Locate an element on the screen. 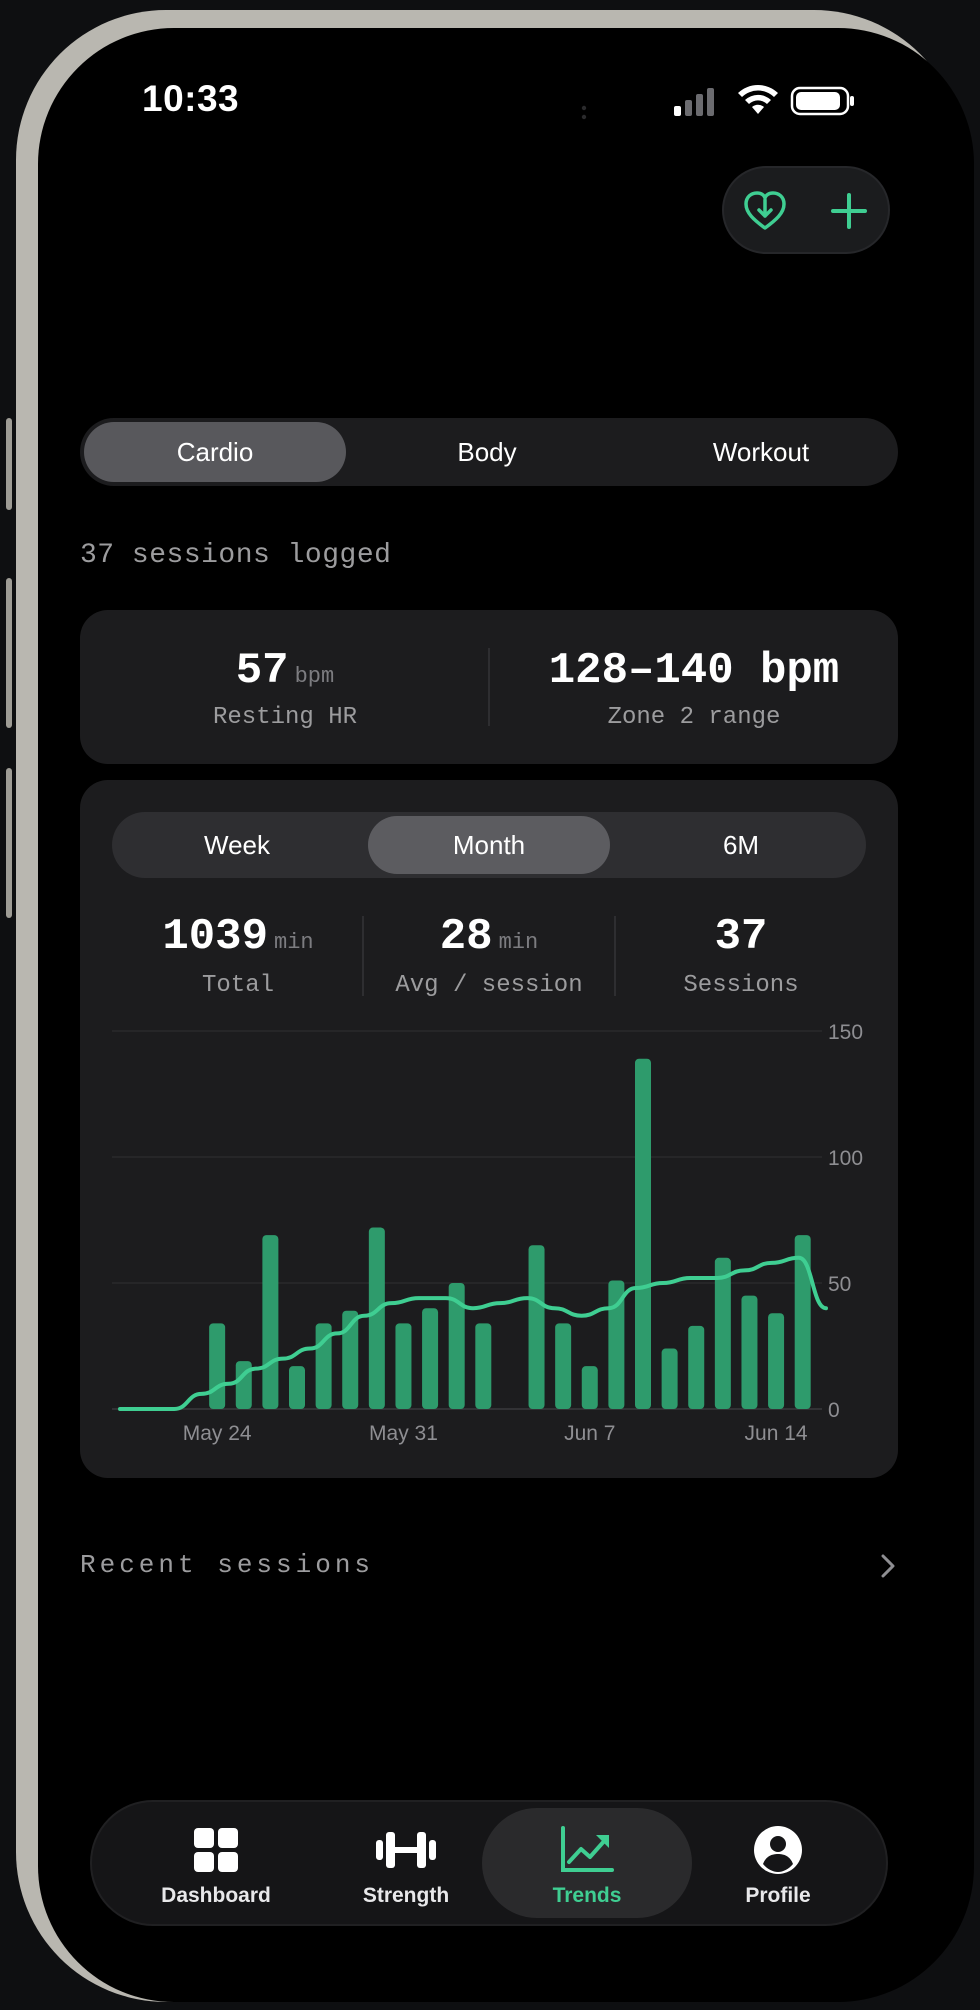 The width and height of the screenshot is (980, 2010). tab-strength-label: Strength is located at coordinates (406, 1895).